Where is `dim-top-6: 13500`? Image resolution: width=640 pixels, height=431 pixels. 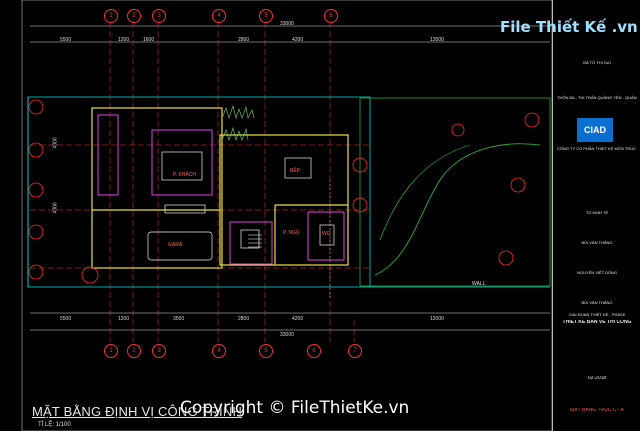 dim-top-6: 13500 is located at coordinates (437, 40).